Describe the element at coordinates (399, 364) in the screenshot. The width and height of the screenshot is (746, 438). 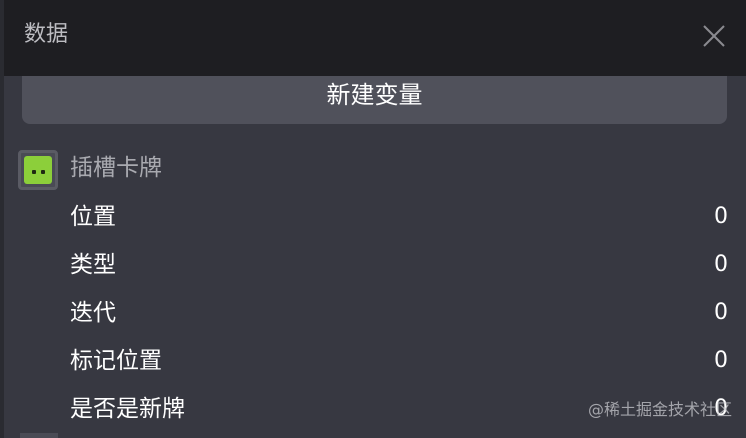
I see `variable-row-marked-position: 标记位置 0` at that location.